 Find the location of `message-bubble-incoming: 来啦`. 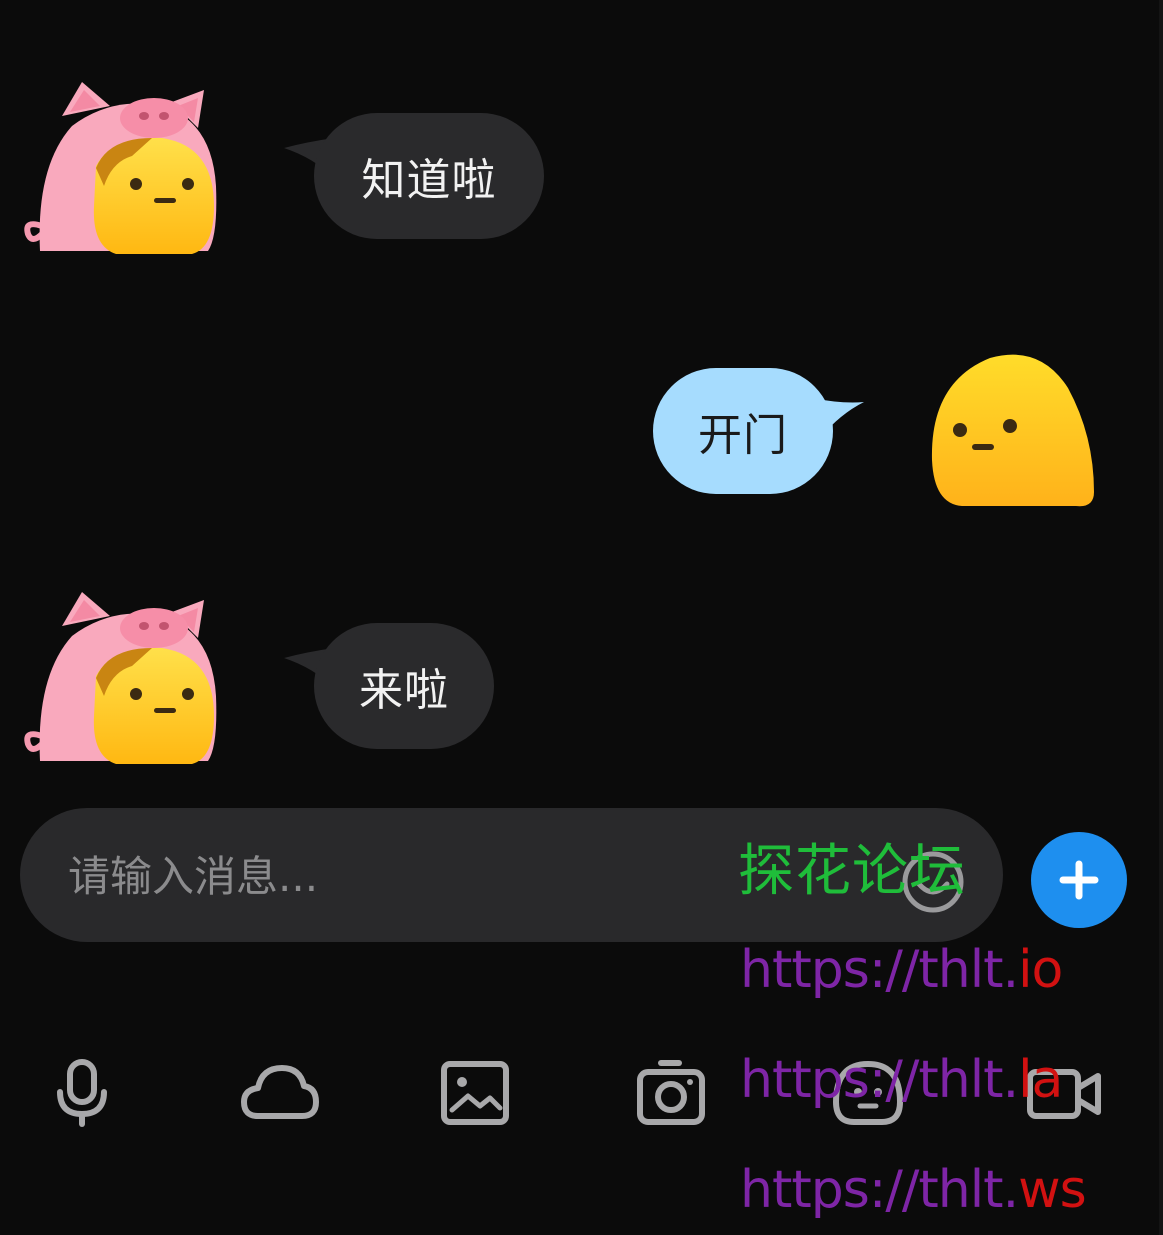

message-bubble-incoming: 来啦 is located at coordinates (404, 686).